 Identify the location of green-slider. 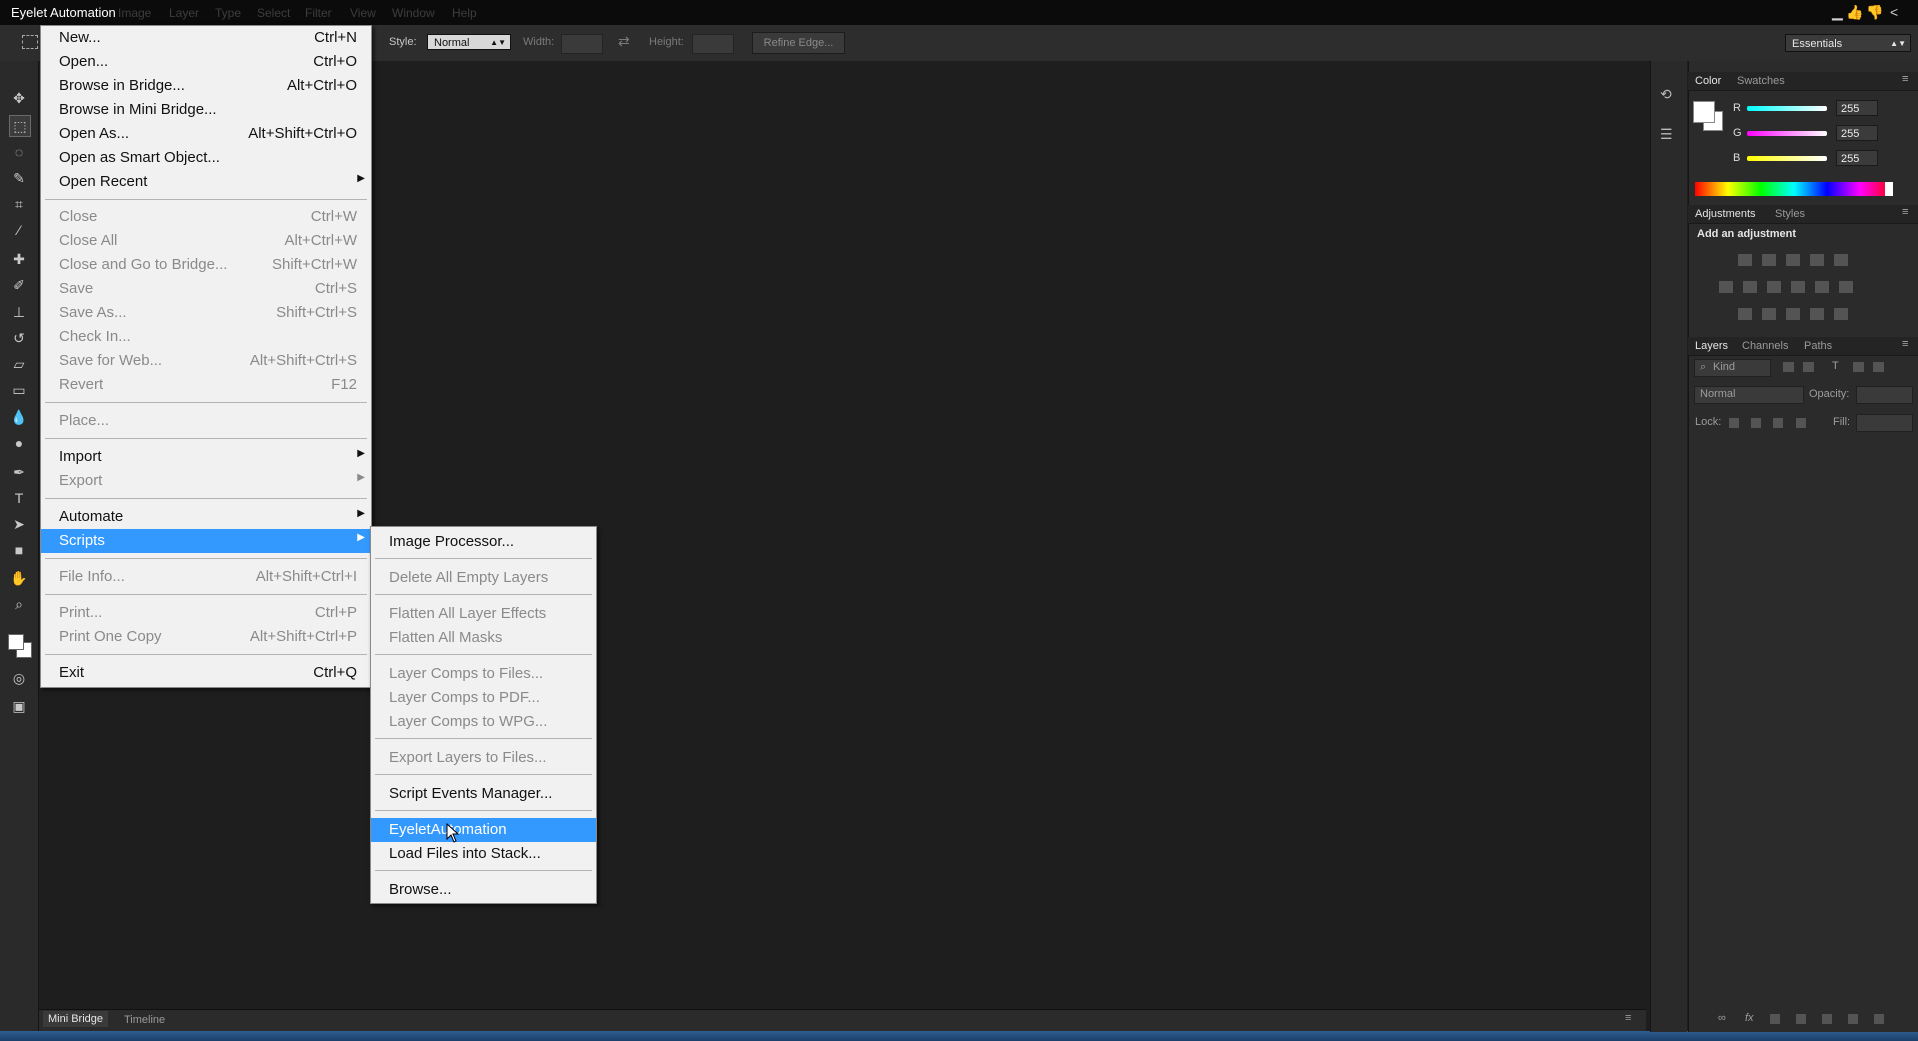
(1787, 133).